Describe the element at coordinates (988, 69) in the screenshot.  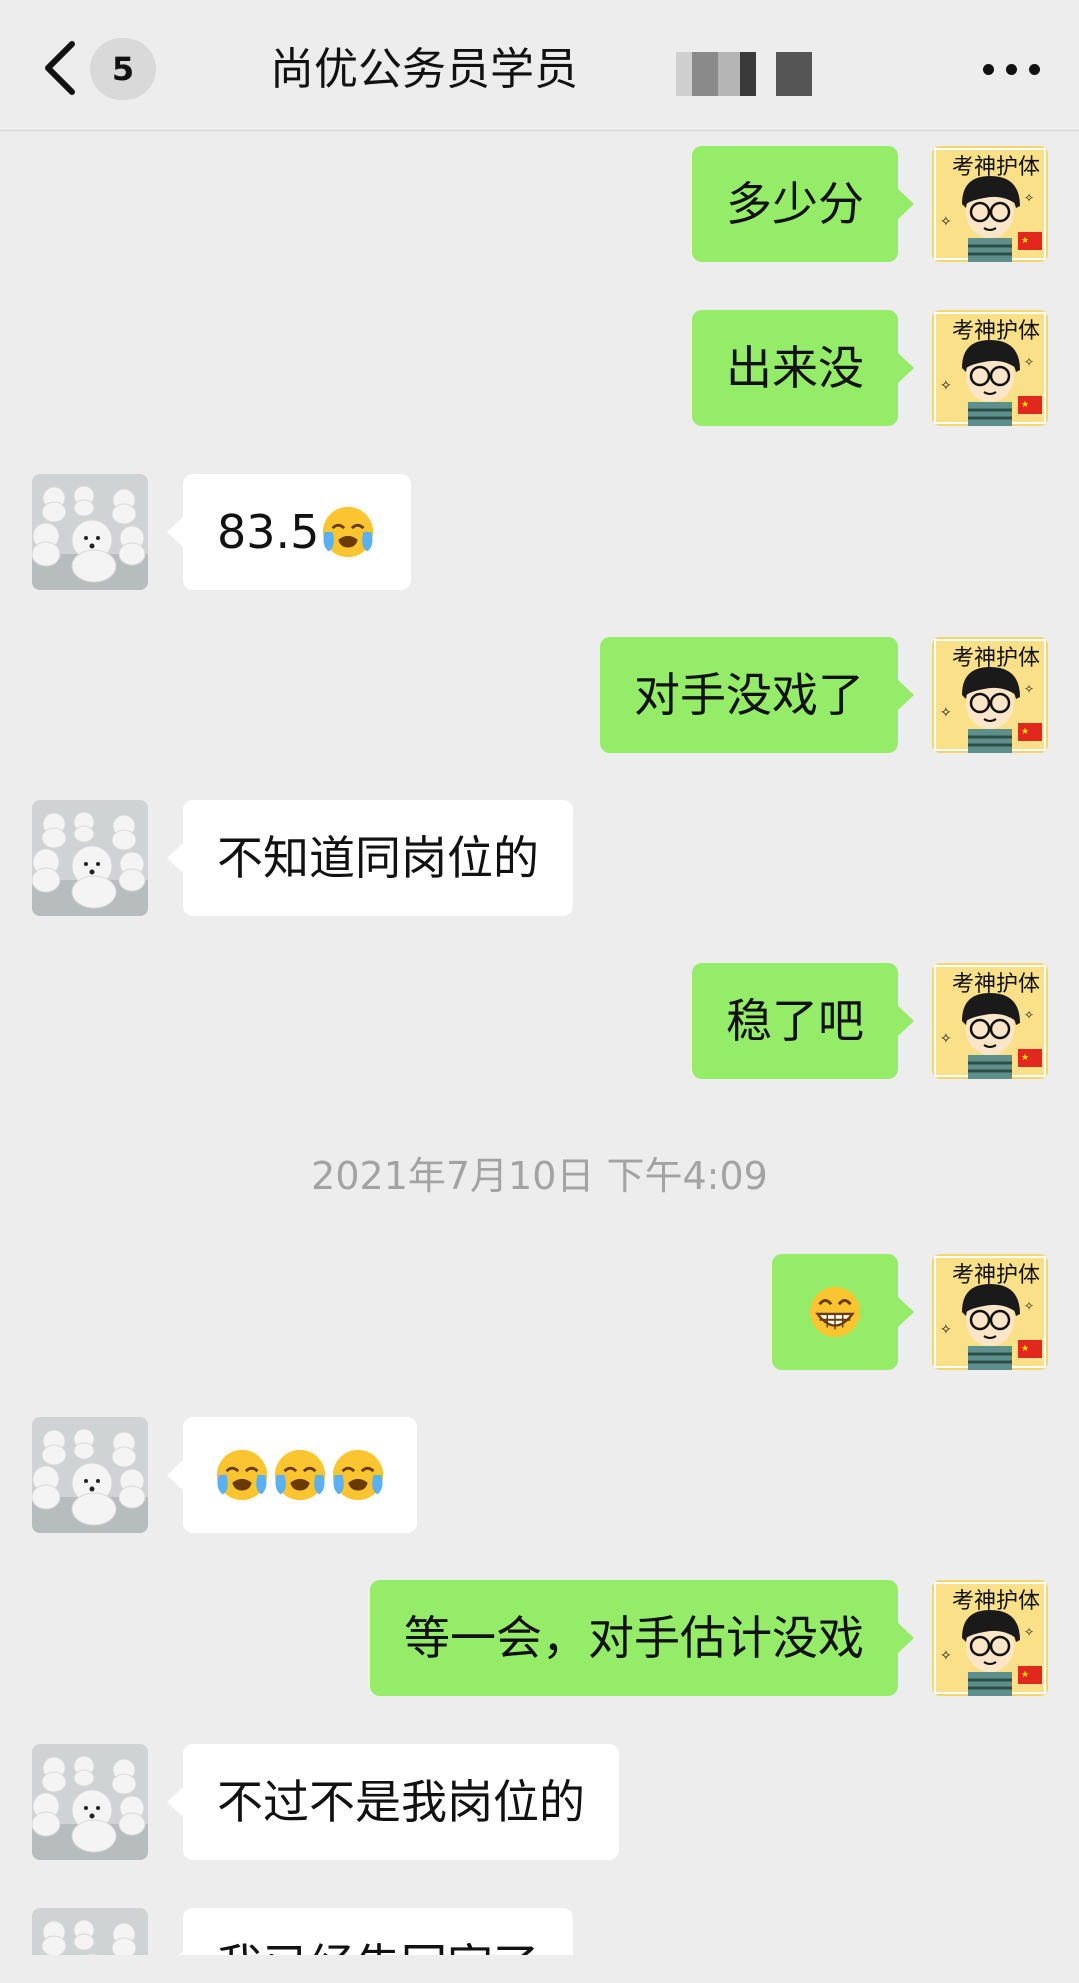
I see `more-dots-icon` at that location.